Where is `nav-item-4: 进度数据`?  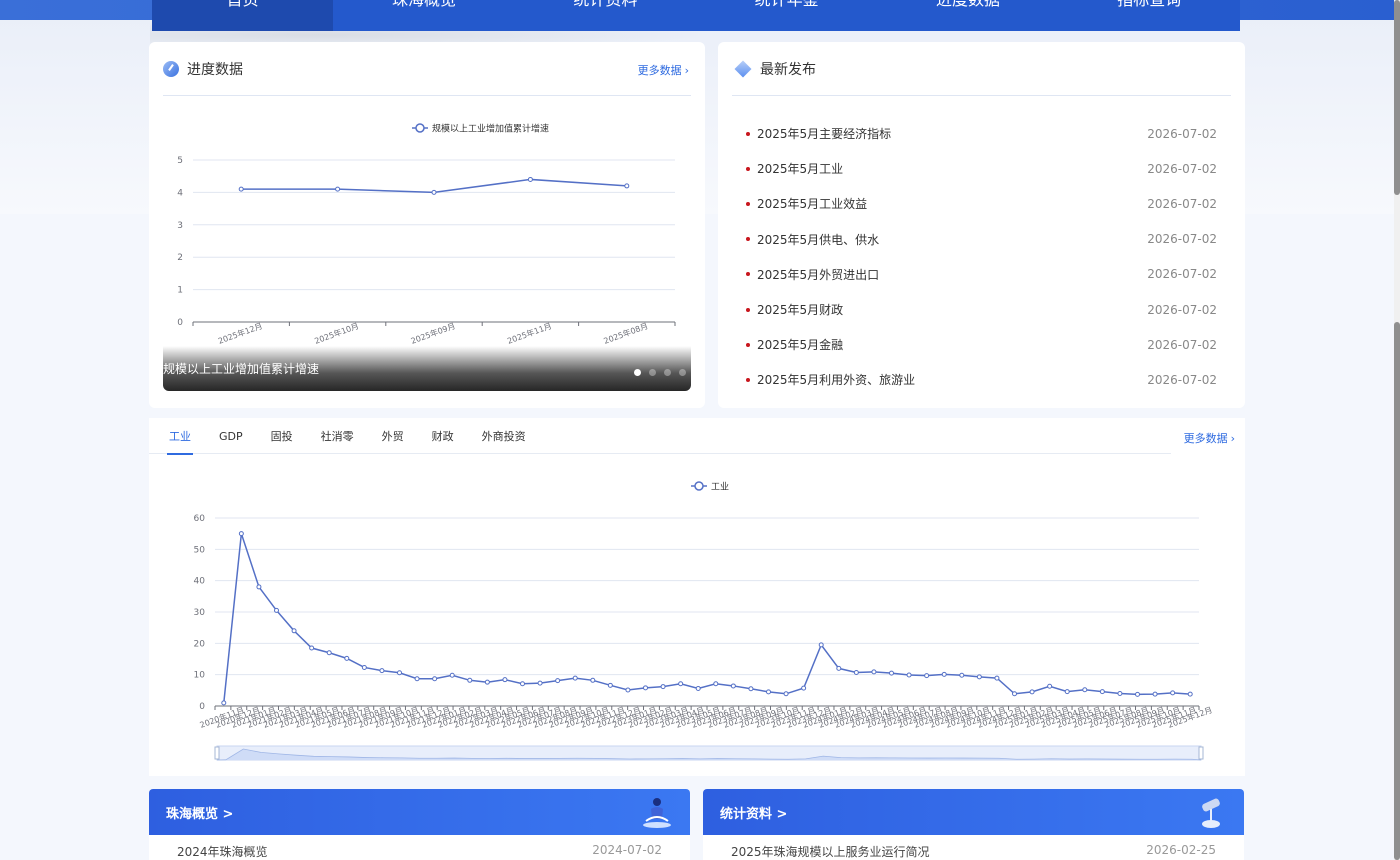 nav-item-4: 进度数据 is located at coordinates (967, 15).